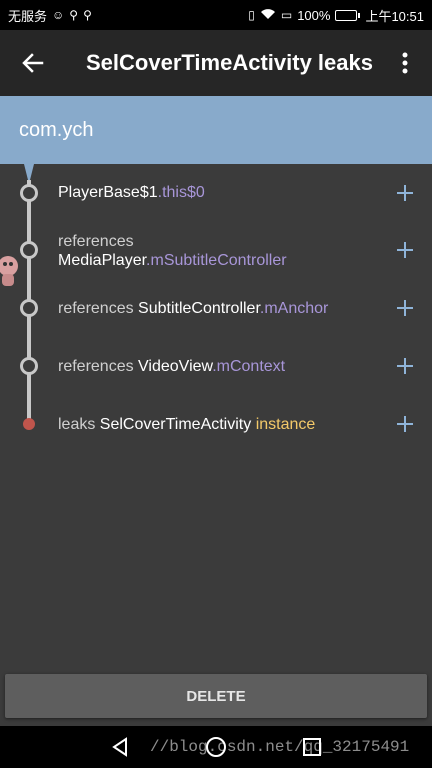 This screenshot has width=432, height=768. What do you see at coordinates (268, 15) in the screenshot?
I see `wifi-icon` at bounding box center [268, 15].